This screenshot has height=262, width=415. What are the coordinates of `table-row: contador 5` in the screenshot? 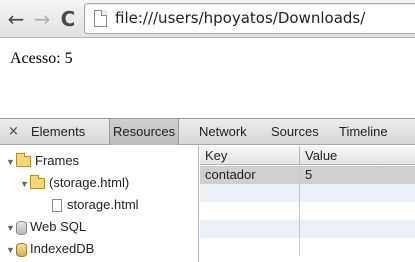 It's located at (307, 175).